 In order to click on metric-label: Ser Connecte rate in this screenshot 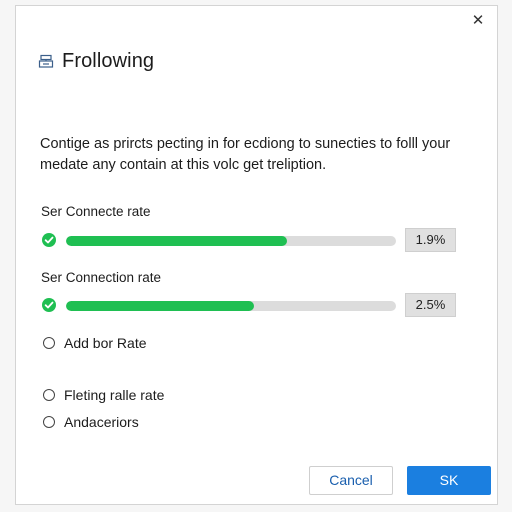, I will do `click(96, 211)`.